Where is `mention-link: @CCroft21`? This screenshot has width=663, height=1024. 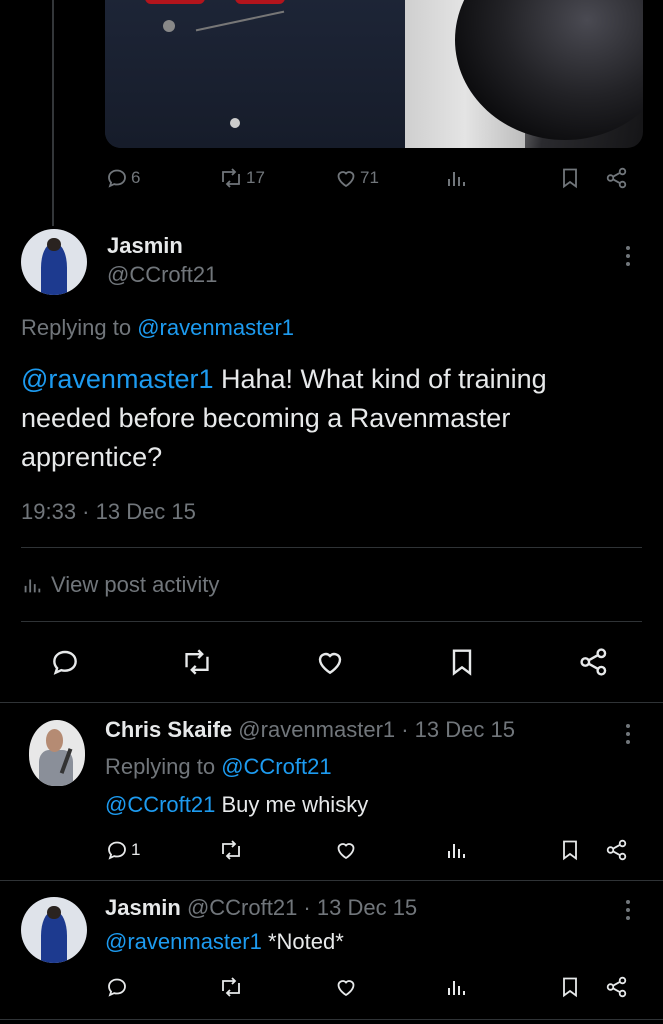 mention-link: @CCroft21 is located at coordinates (160, 804).